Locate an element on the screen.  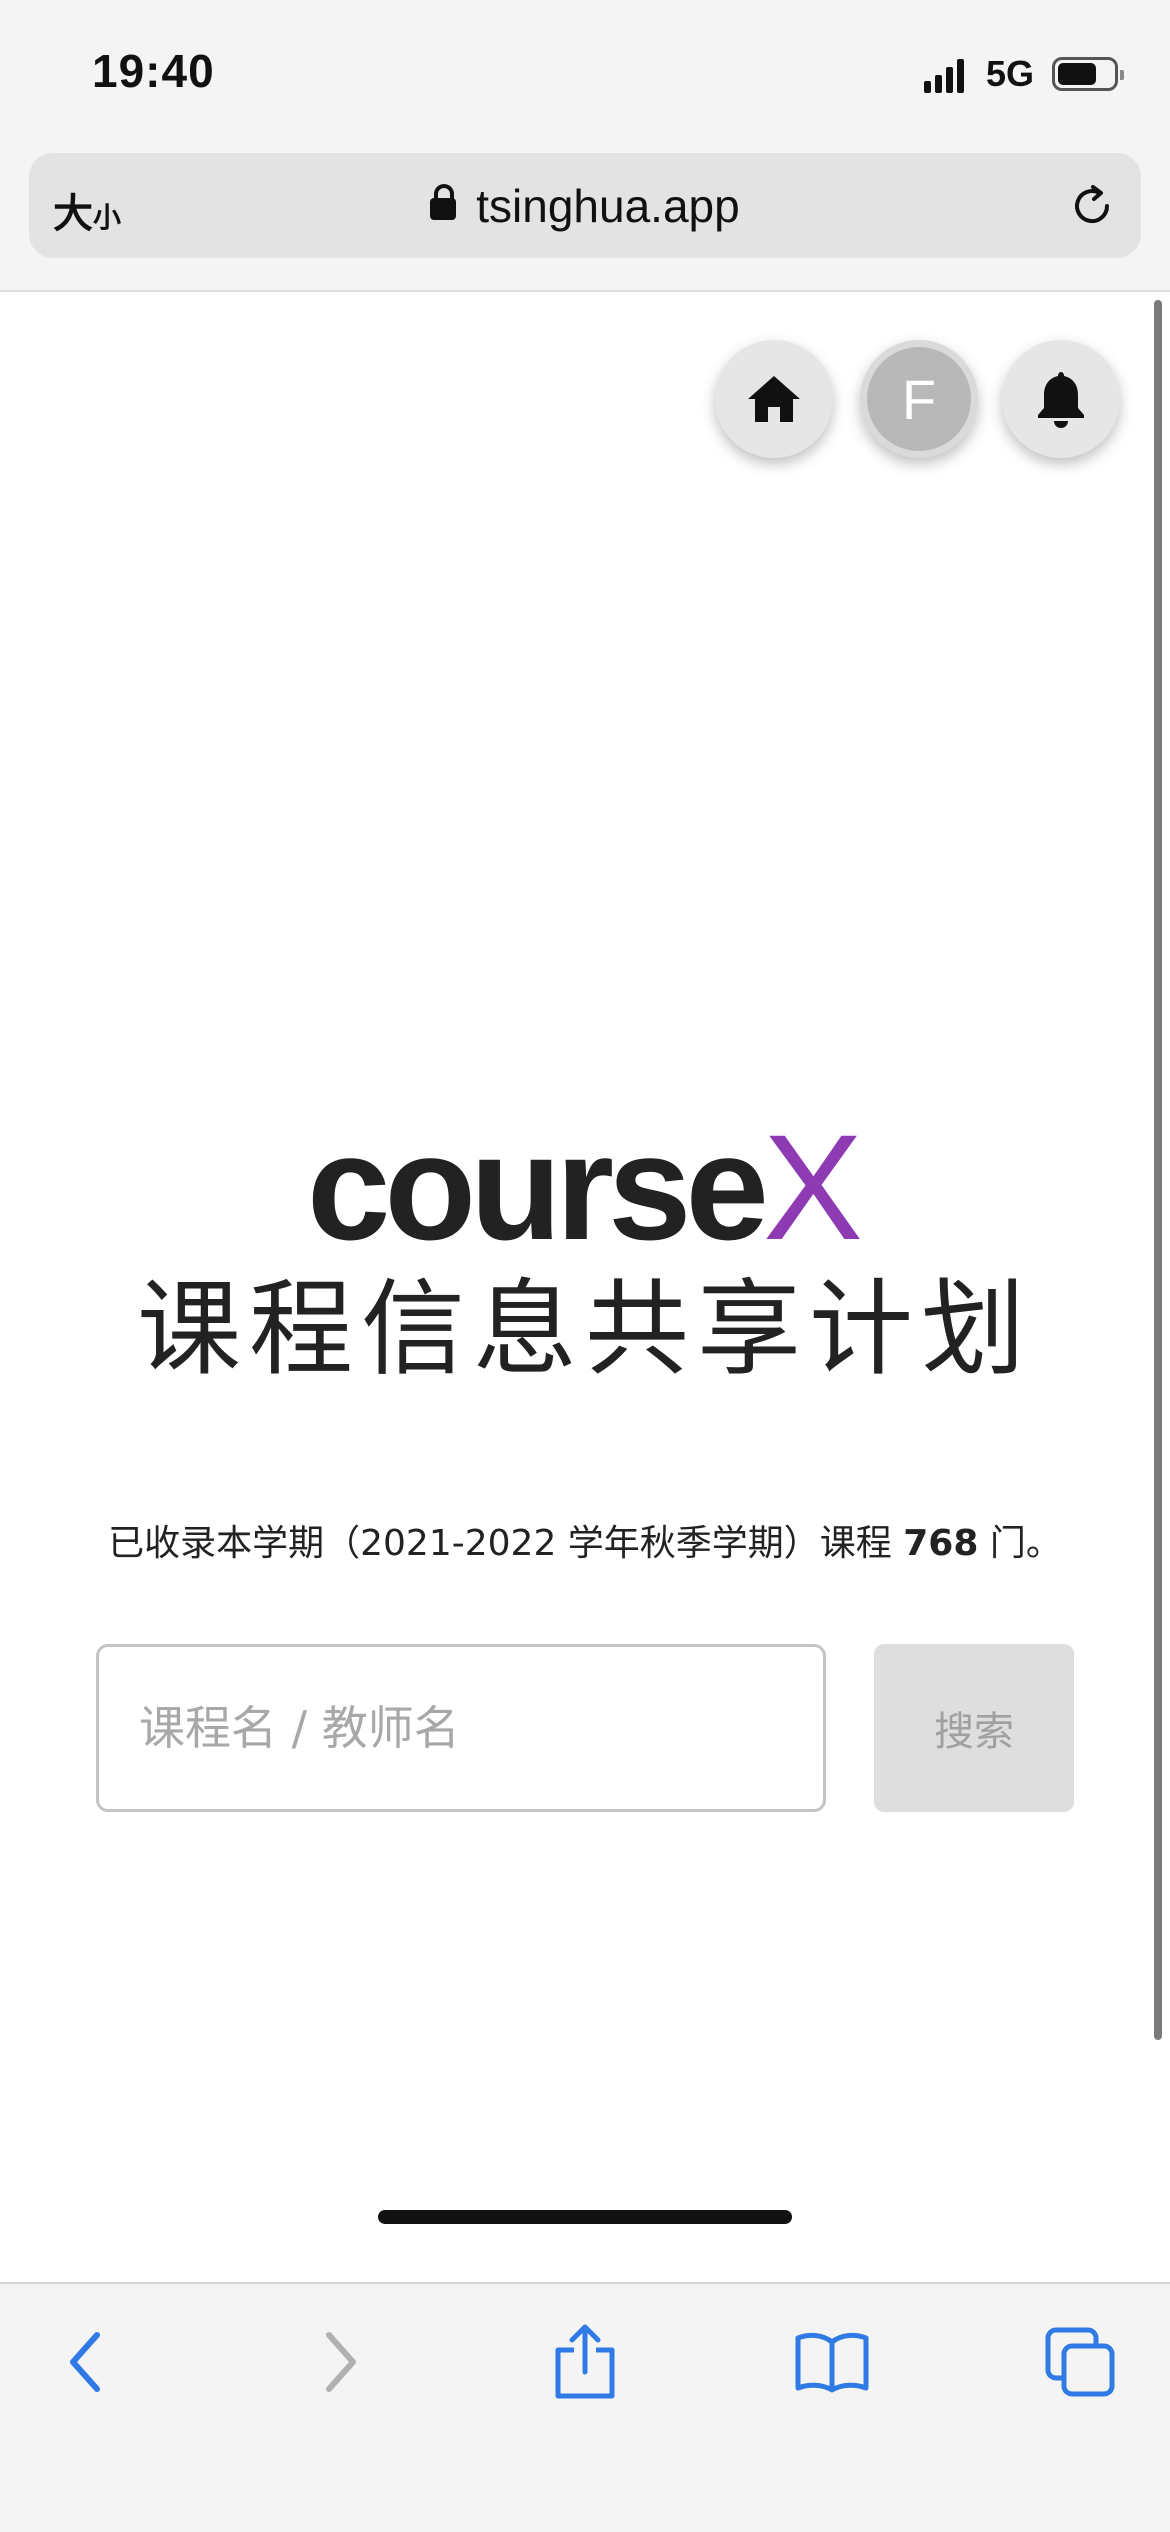
bell-icon is located at coordinates (1061, 400).